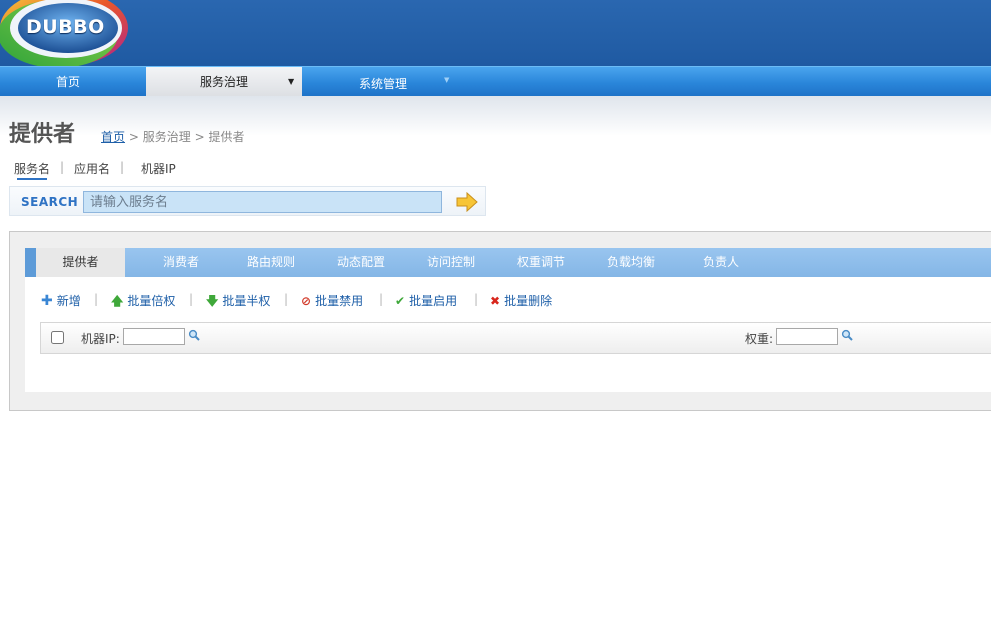  I want to click on page-title: 提供者, so click(42, 134).